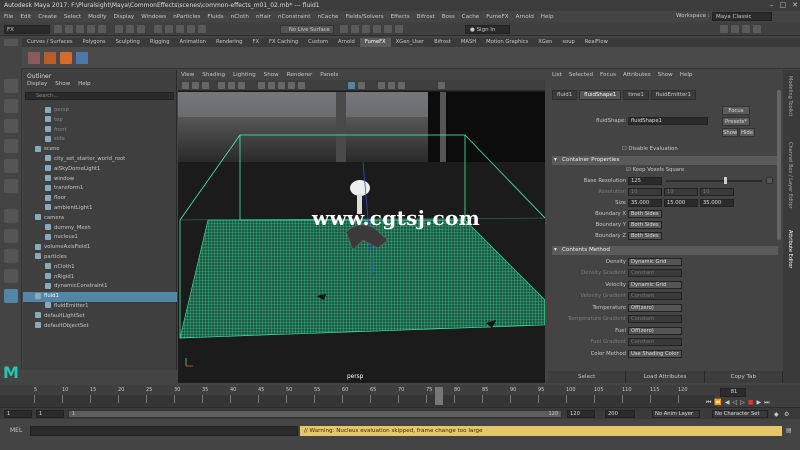  Describe the element at coordinates (100, 327) in the screenshot. I see `outliner-item: defaultObjectSet` at that location.